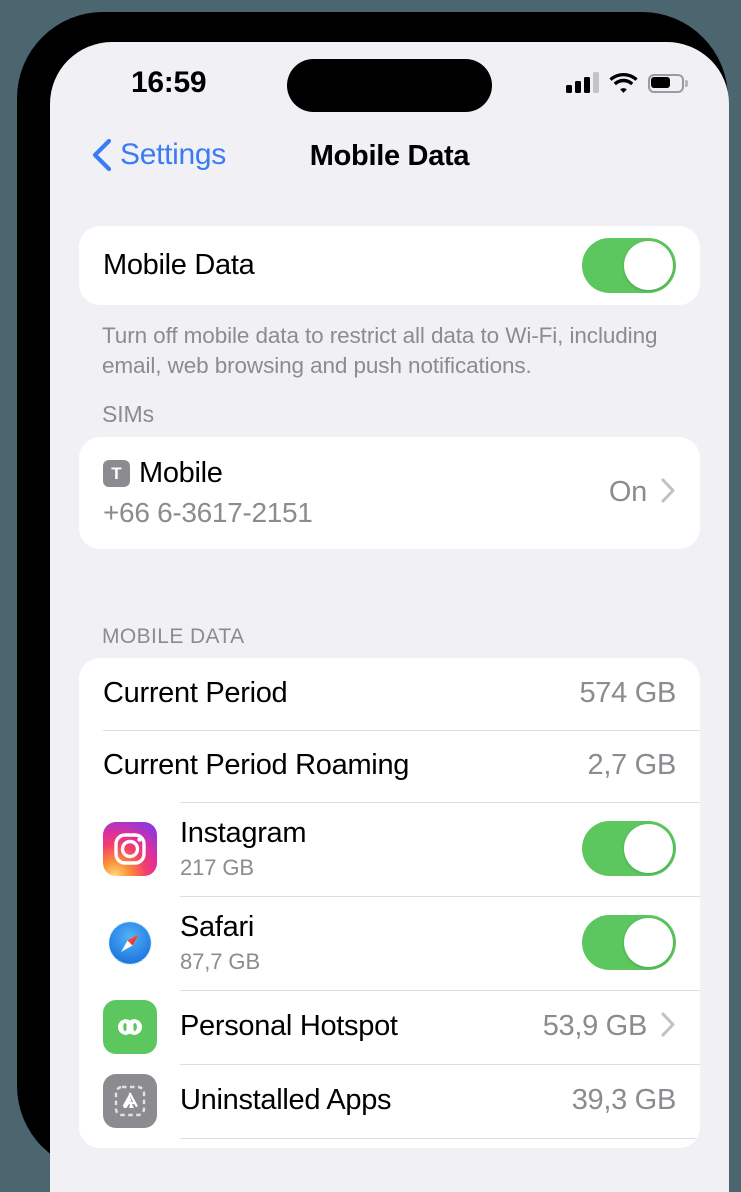 This screenshot has width=741, height=1192. What do you see at coordinates (220, 961) in the screenshot?
I see `app-usage: 87,7 GB` at bounding box center [220, 961].